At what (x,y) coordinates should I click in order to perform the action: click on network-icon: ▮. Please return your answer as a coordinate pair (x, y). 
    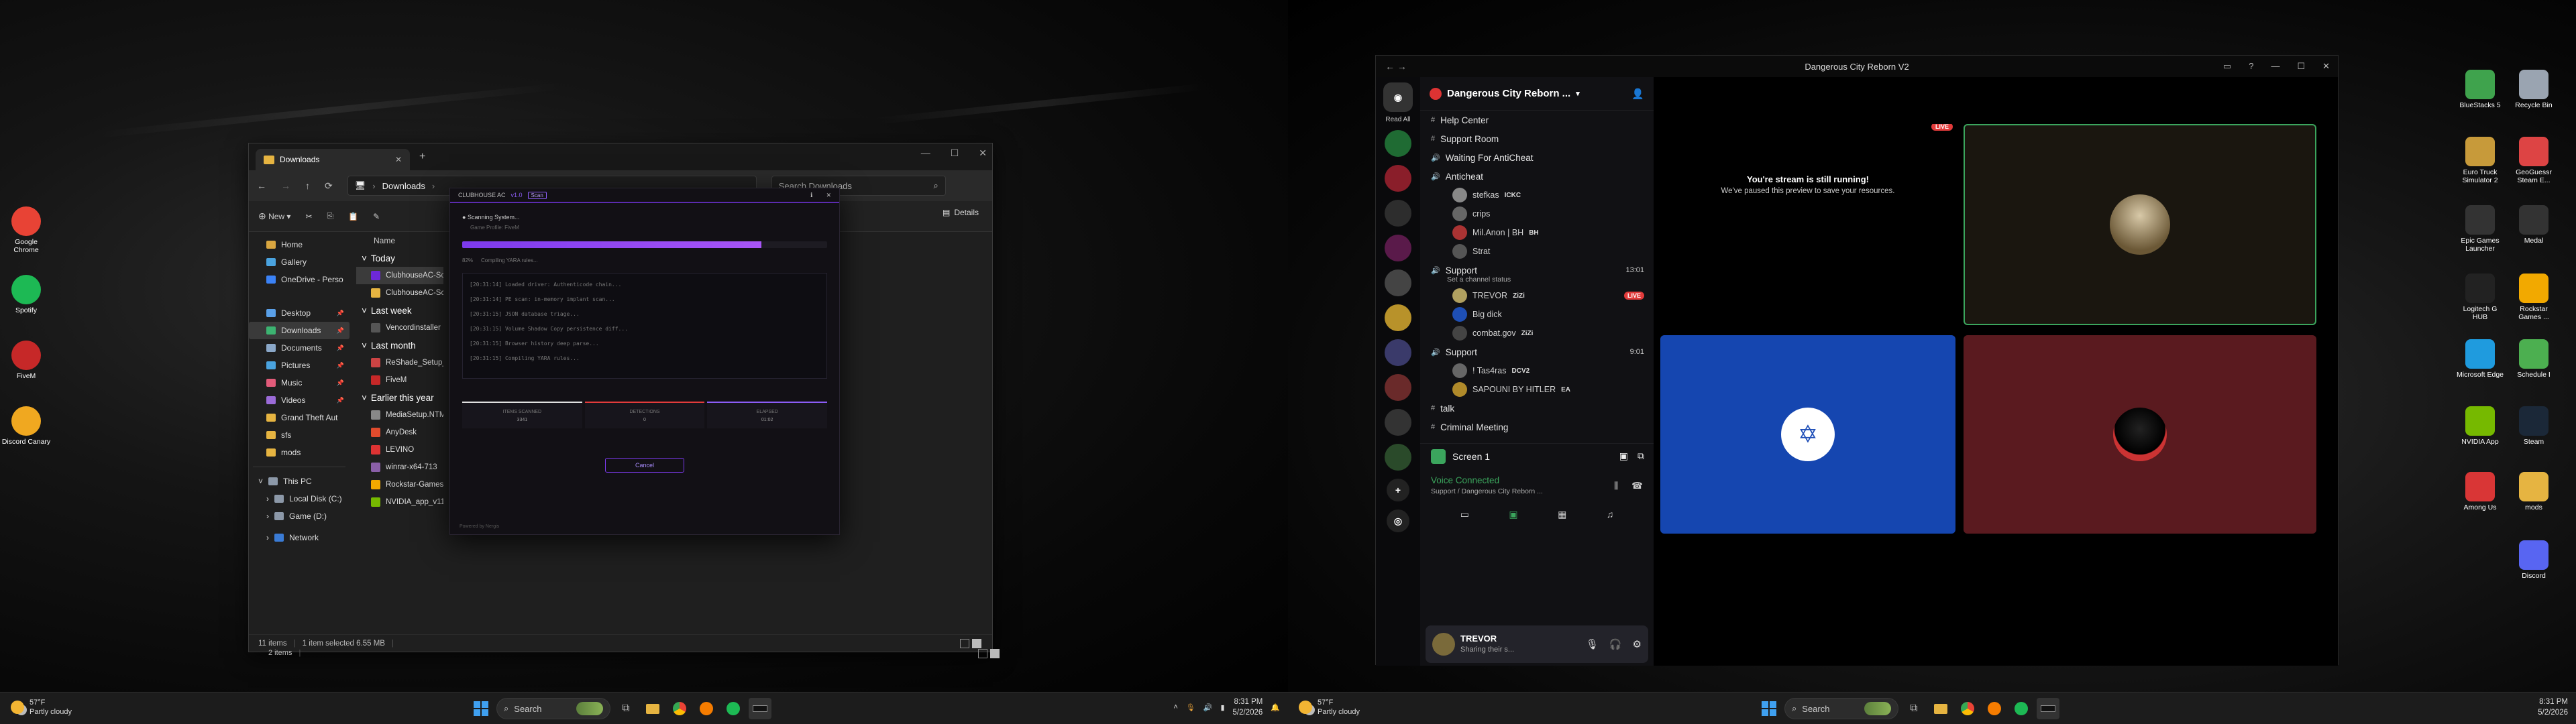
    Looking at the image, I should click on (1222, 707).